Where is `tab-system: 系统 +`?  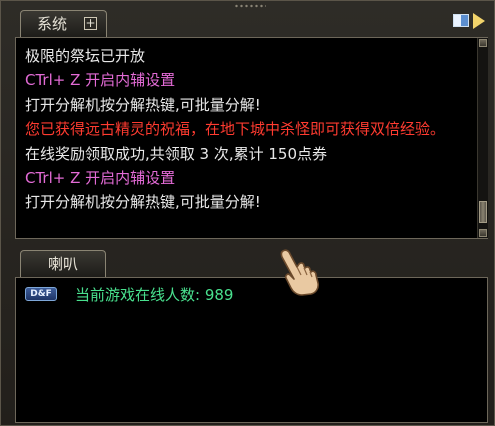
tab-system: 系统 + is located at coordinates (63, 23).